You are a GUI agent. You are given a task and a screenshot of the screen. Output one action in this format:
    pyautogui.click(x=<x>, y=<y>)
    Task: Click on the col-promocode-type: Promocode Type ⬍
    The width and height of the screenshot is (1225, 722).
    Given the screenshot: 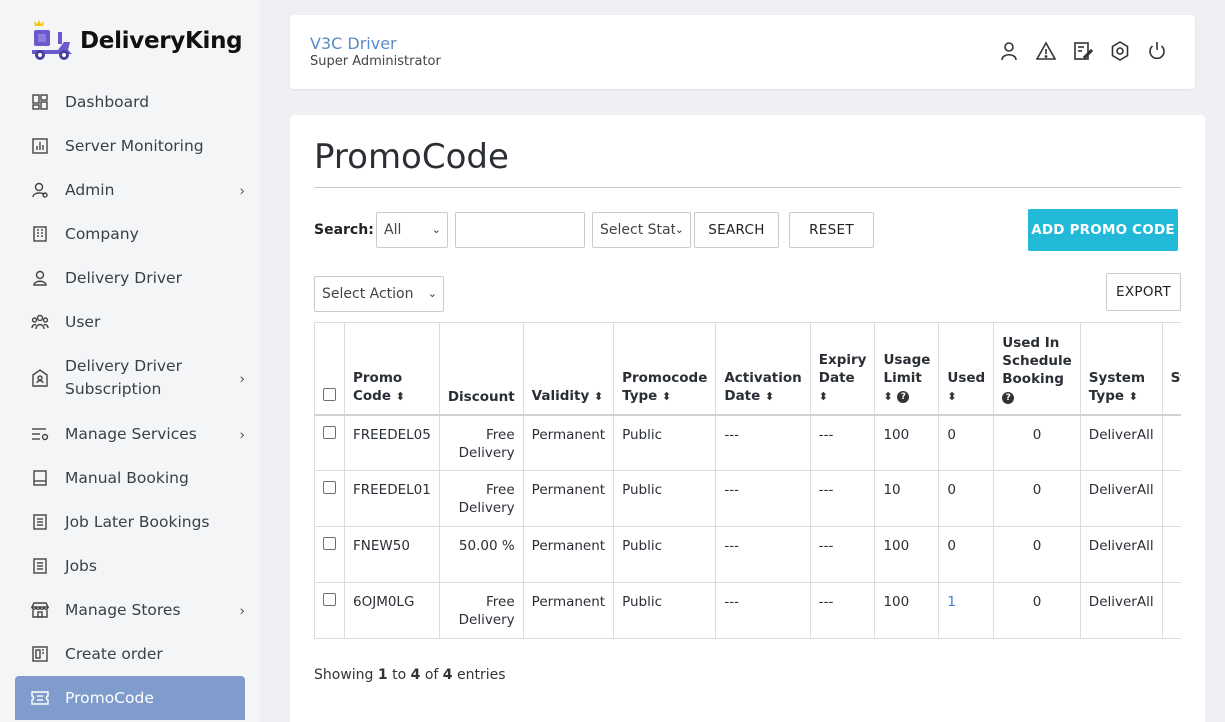 What is the action you would take?
    pyautogui.click(x=665, y=369)
    